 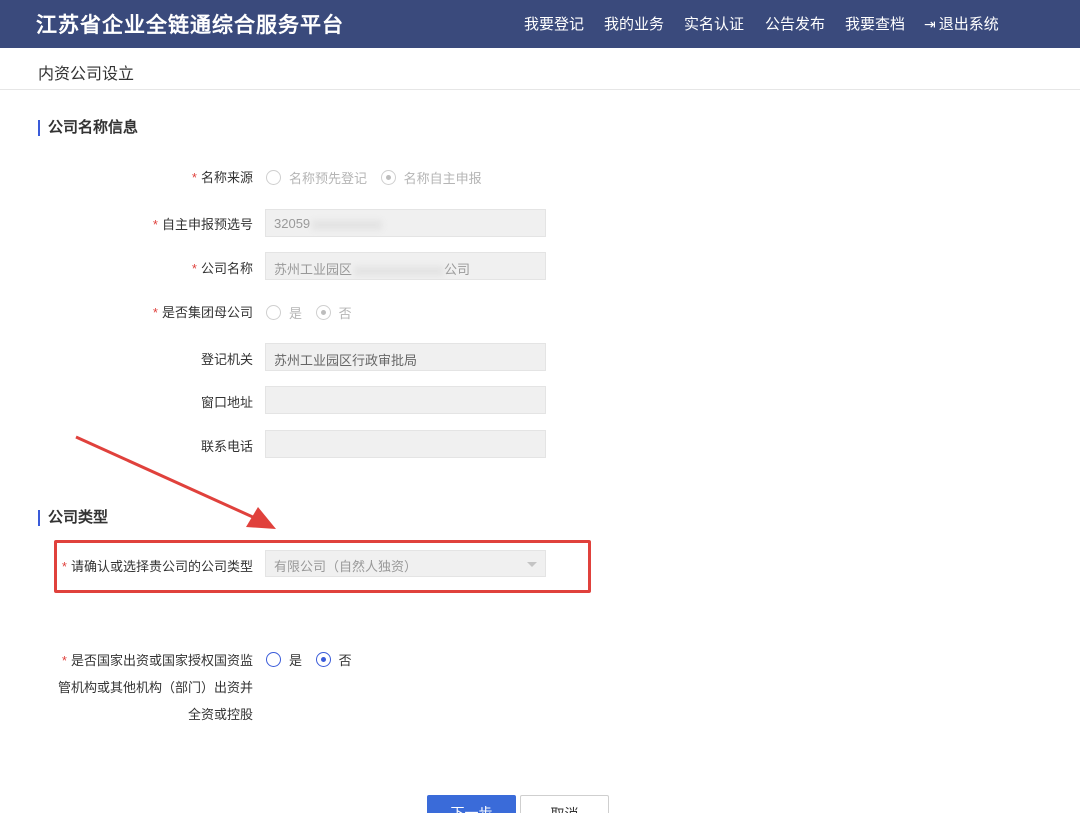 What do you see at coordinates (564, 804) in the screenshot?
I see `cancel-button: 取消` at bounding box center [564, 804].